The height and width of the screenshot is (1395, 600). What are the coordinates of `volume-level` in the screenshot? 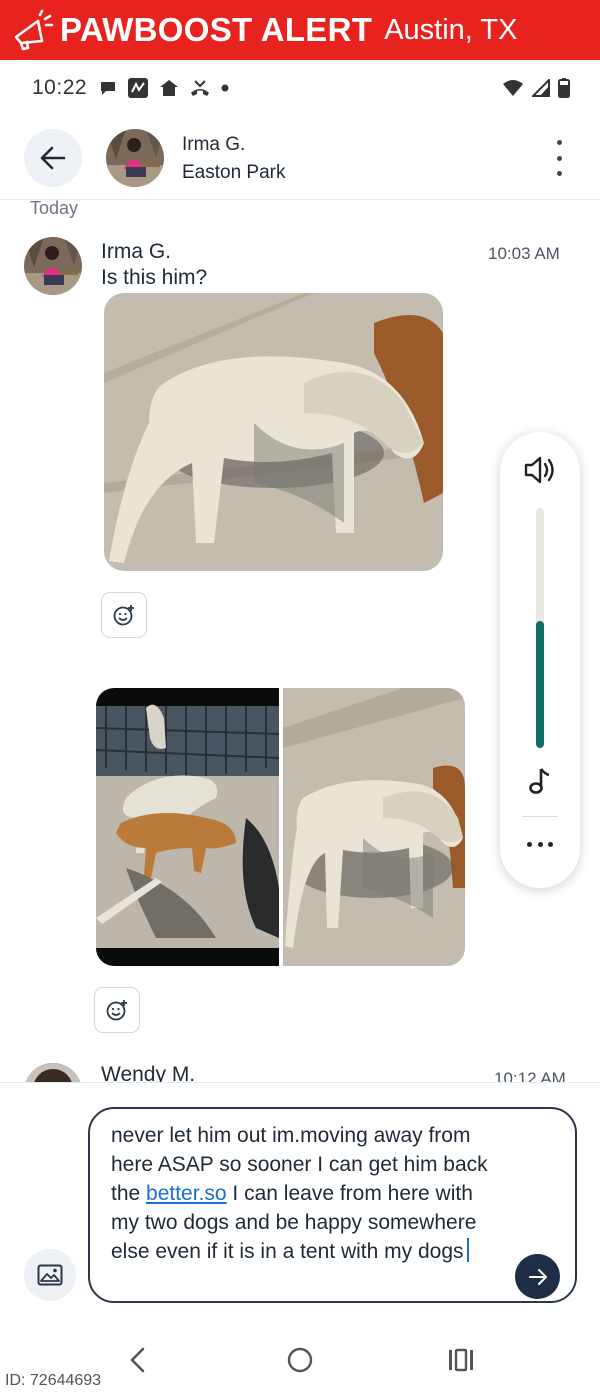 It's located at (540, 684).